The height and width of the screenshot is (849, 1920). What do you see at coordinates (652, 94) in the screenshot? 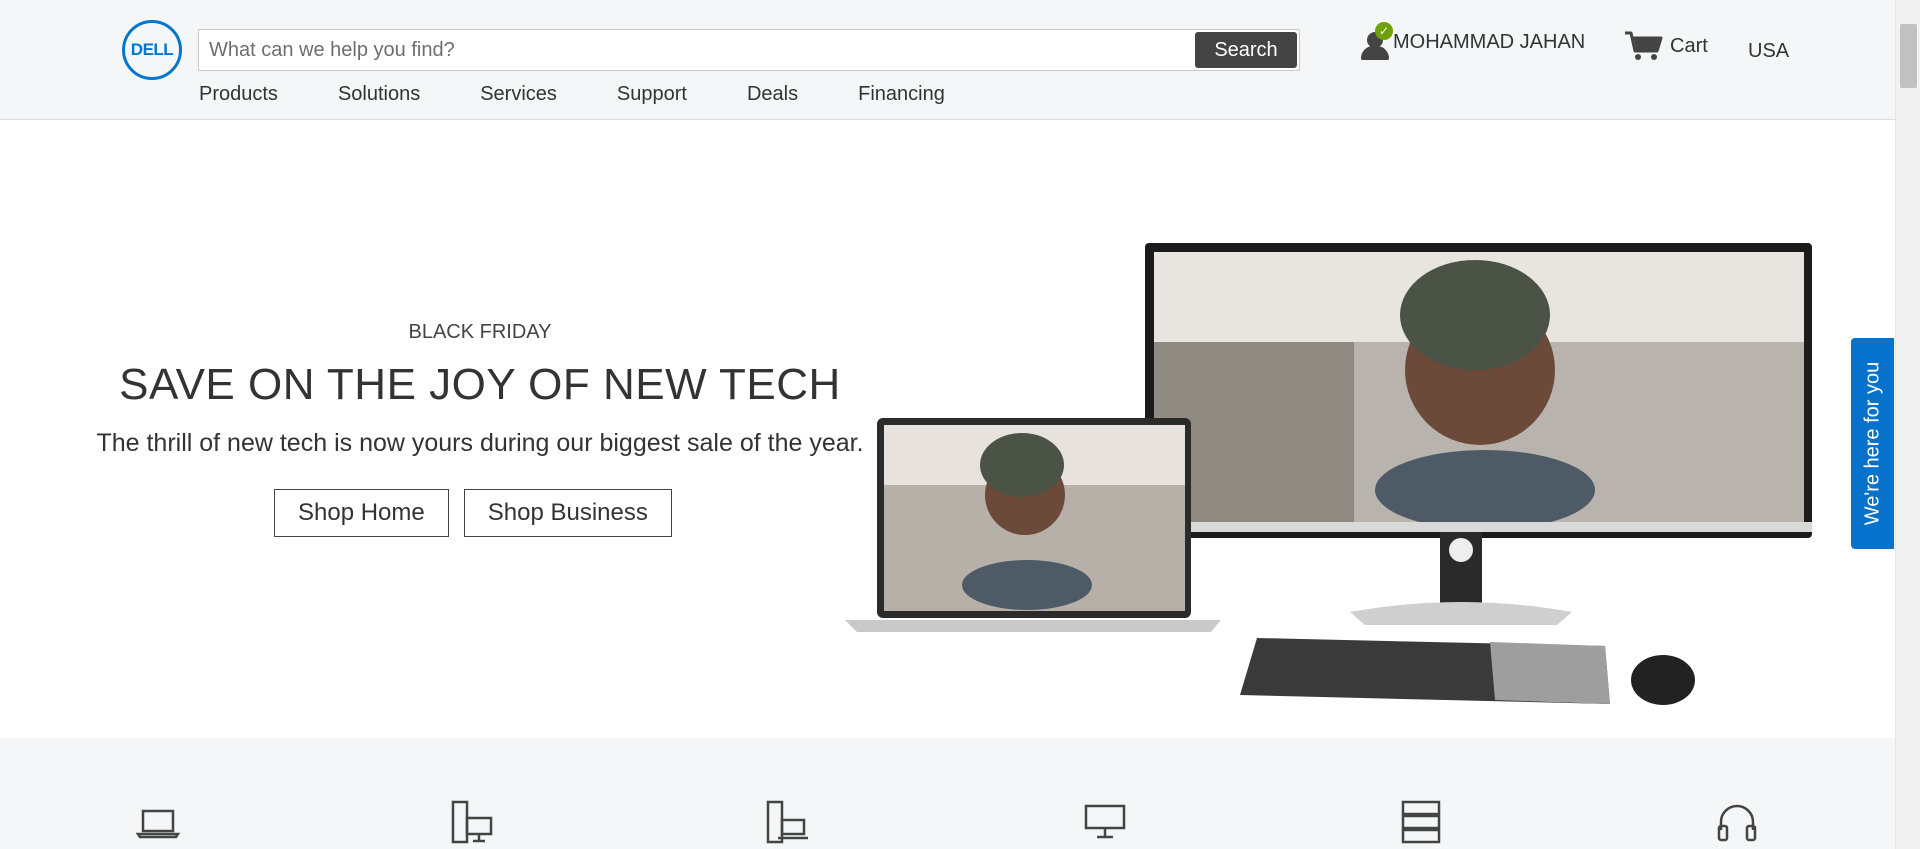
I see `nav-support: Support` at bounding box center [652, 94].